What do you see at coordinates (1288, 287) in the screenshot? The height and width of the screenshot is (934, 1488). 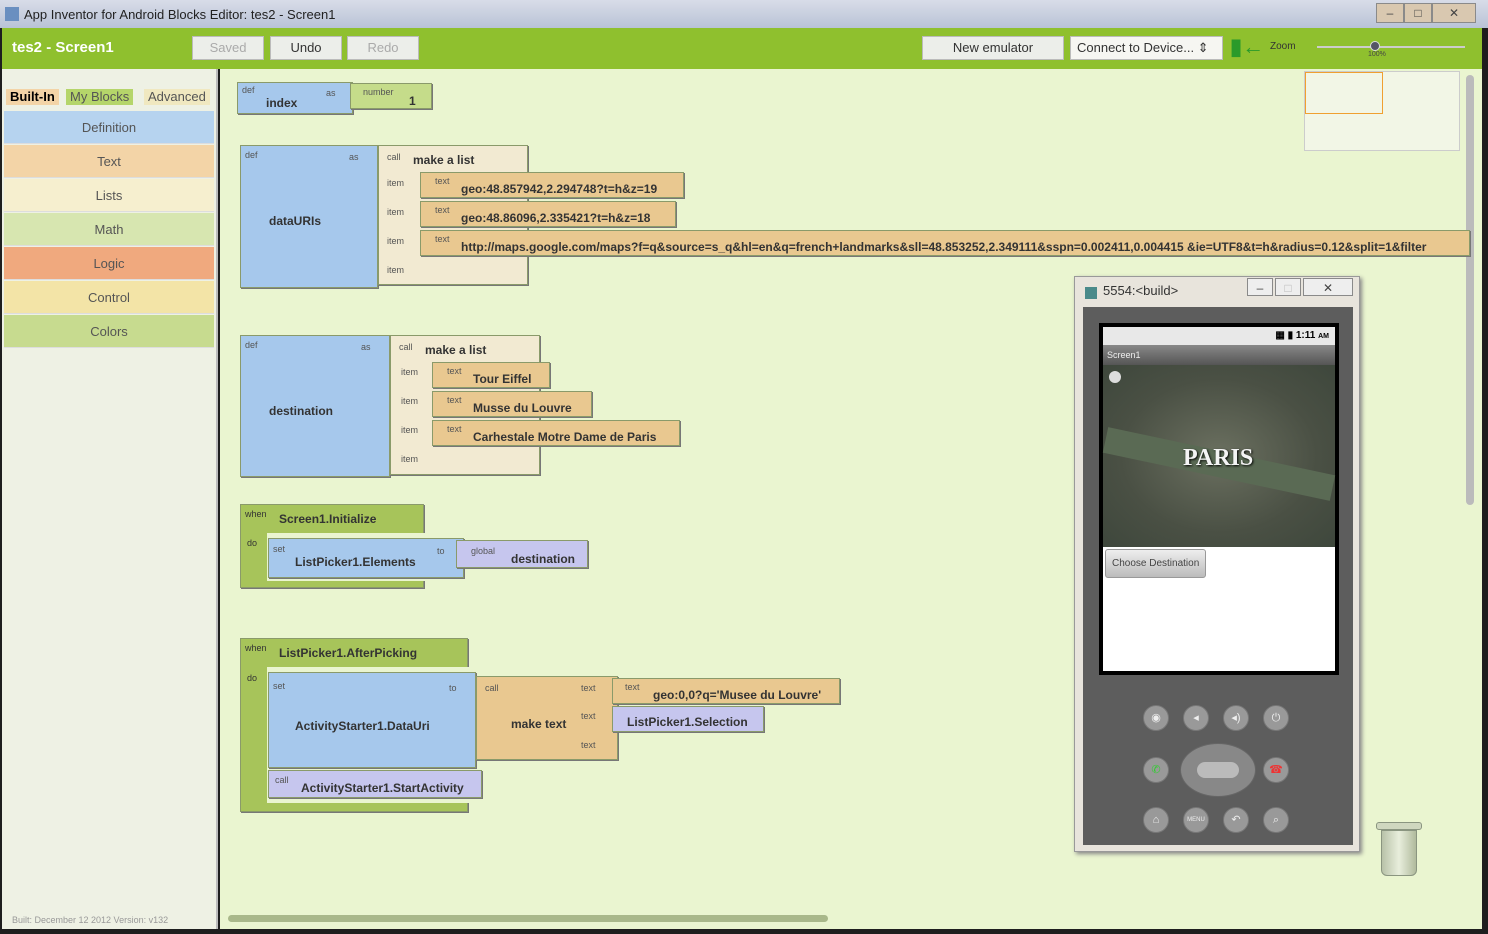 I see `emulator-maximize: □` at bounding box center [1288, 287].